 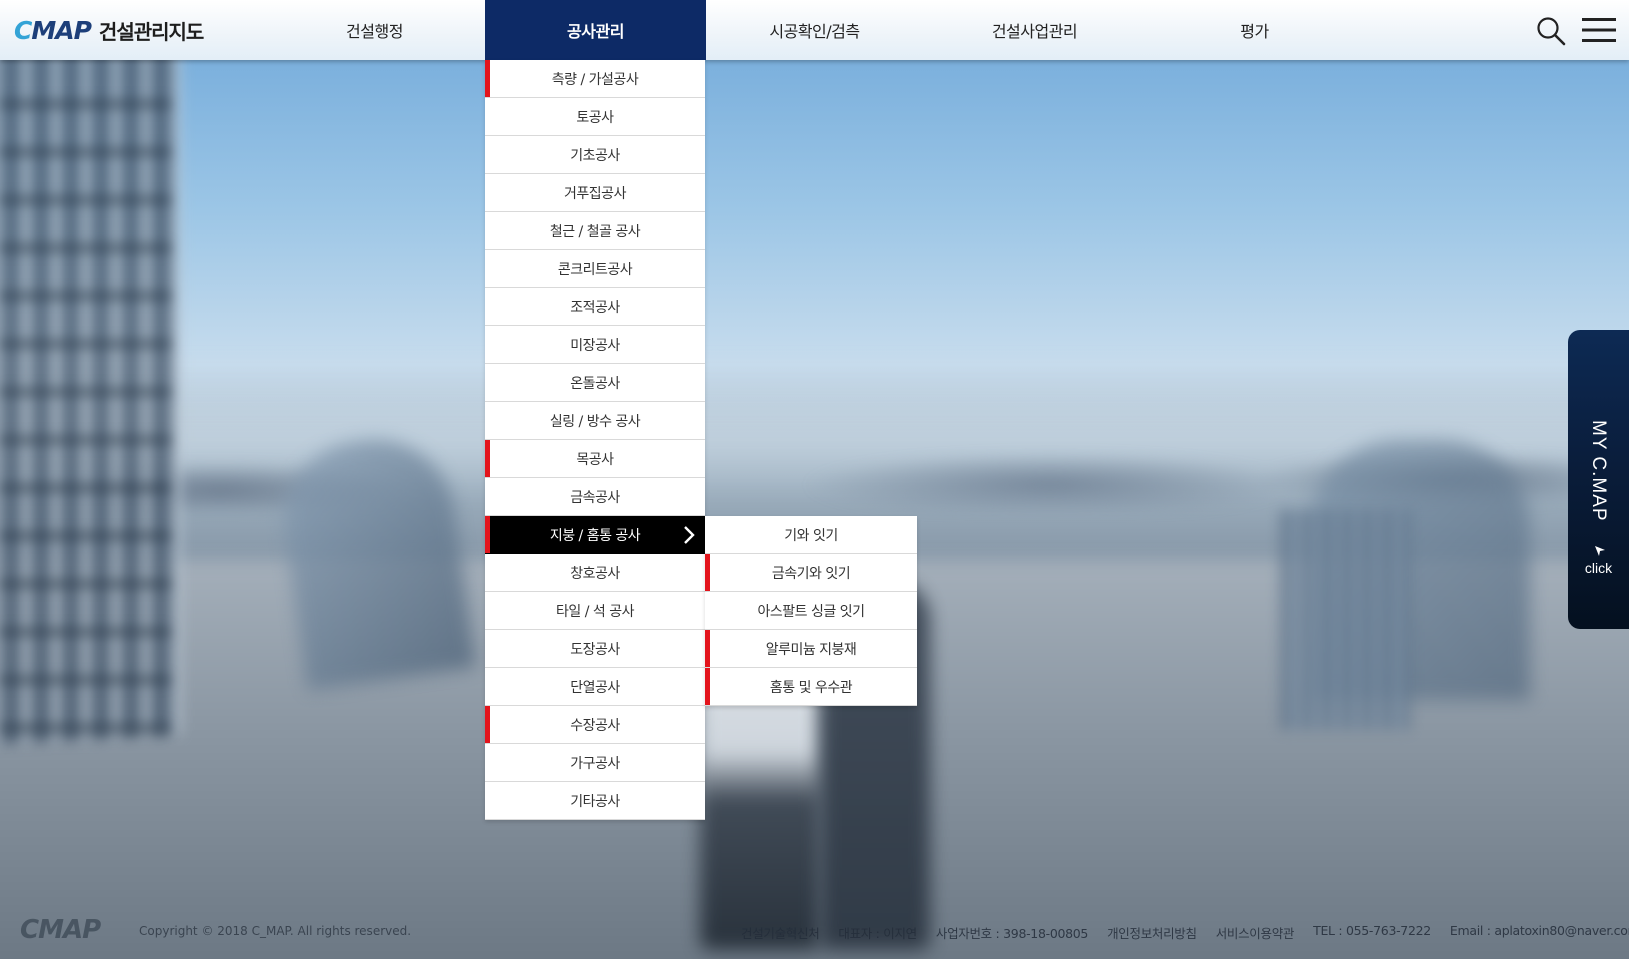 What do you see at coordinates (780, 933) in the screenshot?
I see `footer-link: 건설기술혁신처` at bounding box center [780, 933].